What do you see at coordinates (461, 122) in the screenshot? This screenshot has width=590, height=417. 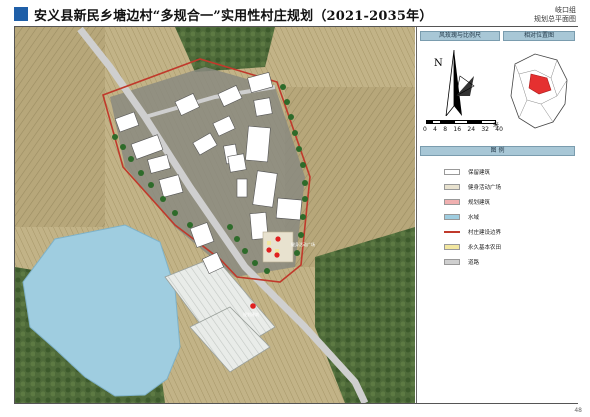 I see `scale-bar` at bounding box center [461, 122].